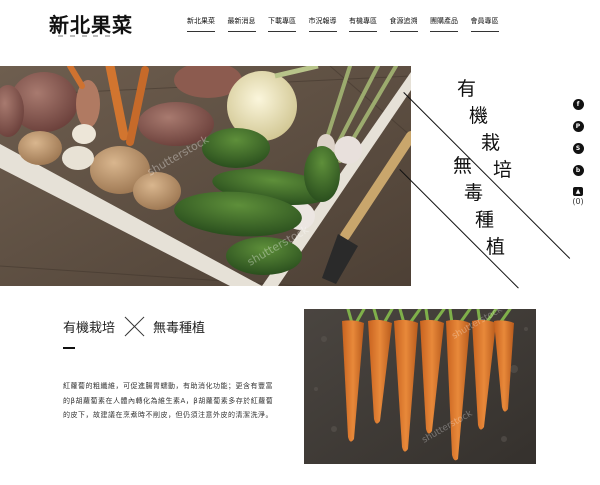 This screenshot has height=485, width=600. I want to click on nav-item-news: 最新消息, so click(241, 24).